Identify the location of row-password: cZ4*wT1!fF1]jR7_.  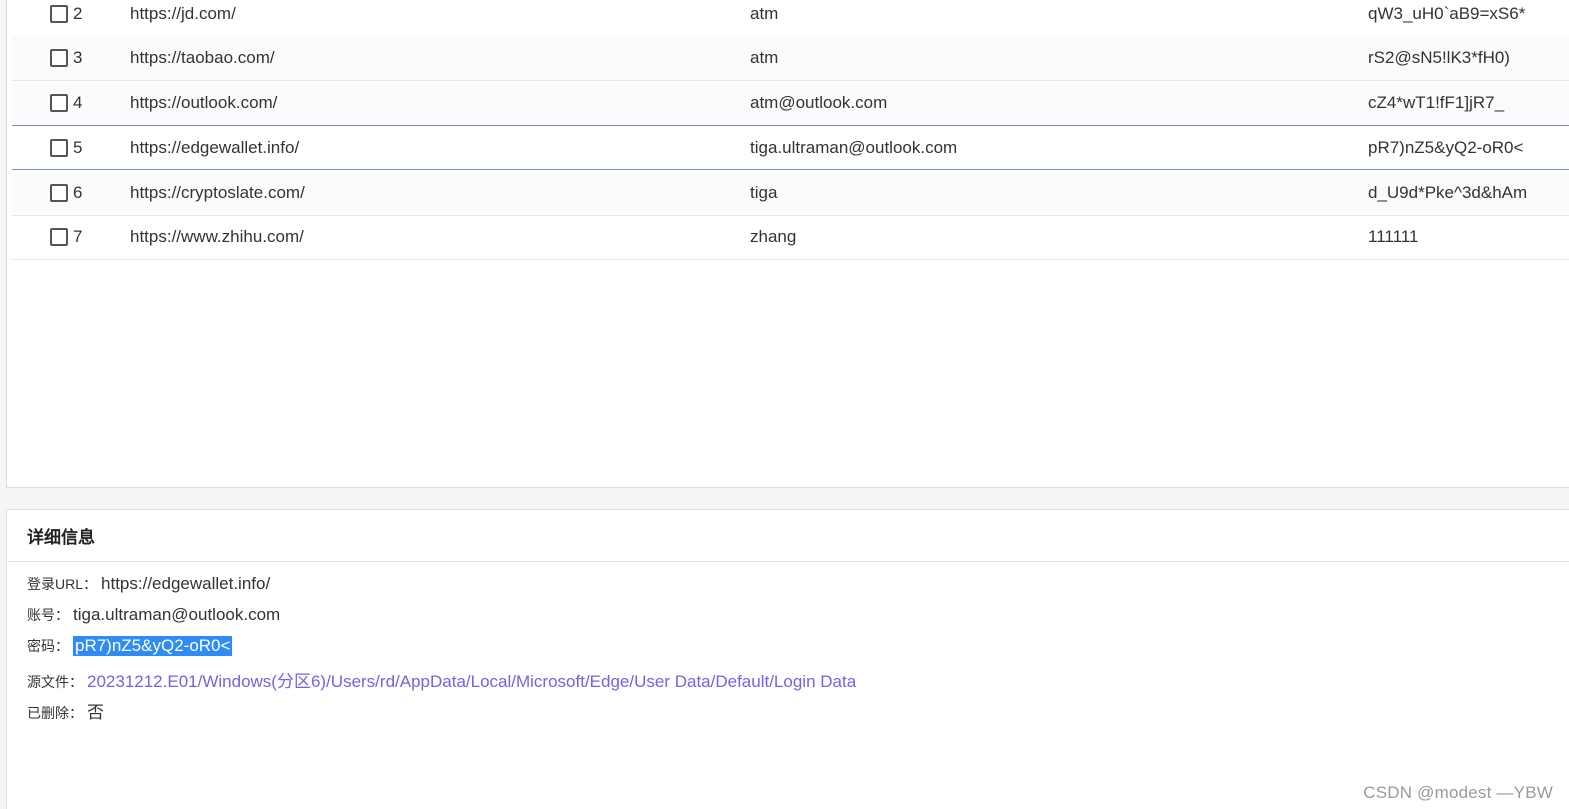
(1436, 102).